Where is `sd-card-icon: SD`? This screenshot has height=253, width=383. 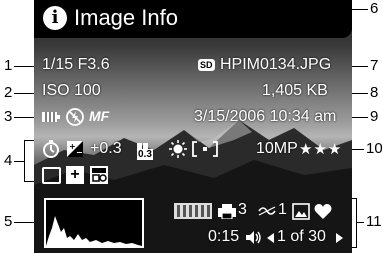
sd-card-icon: SD is located at coordinates (206, 65).